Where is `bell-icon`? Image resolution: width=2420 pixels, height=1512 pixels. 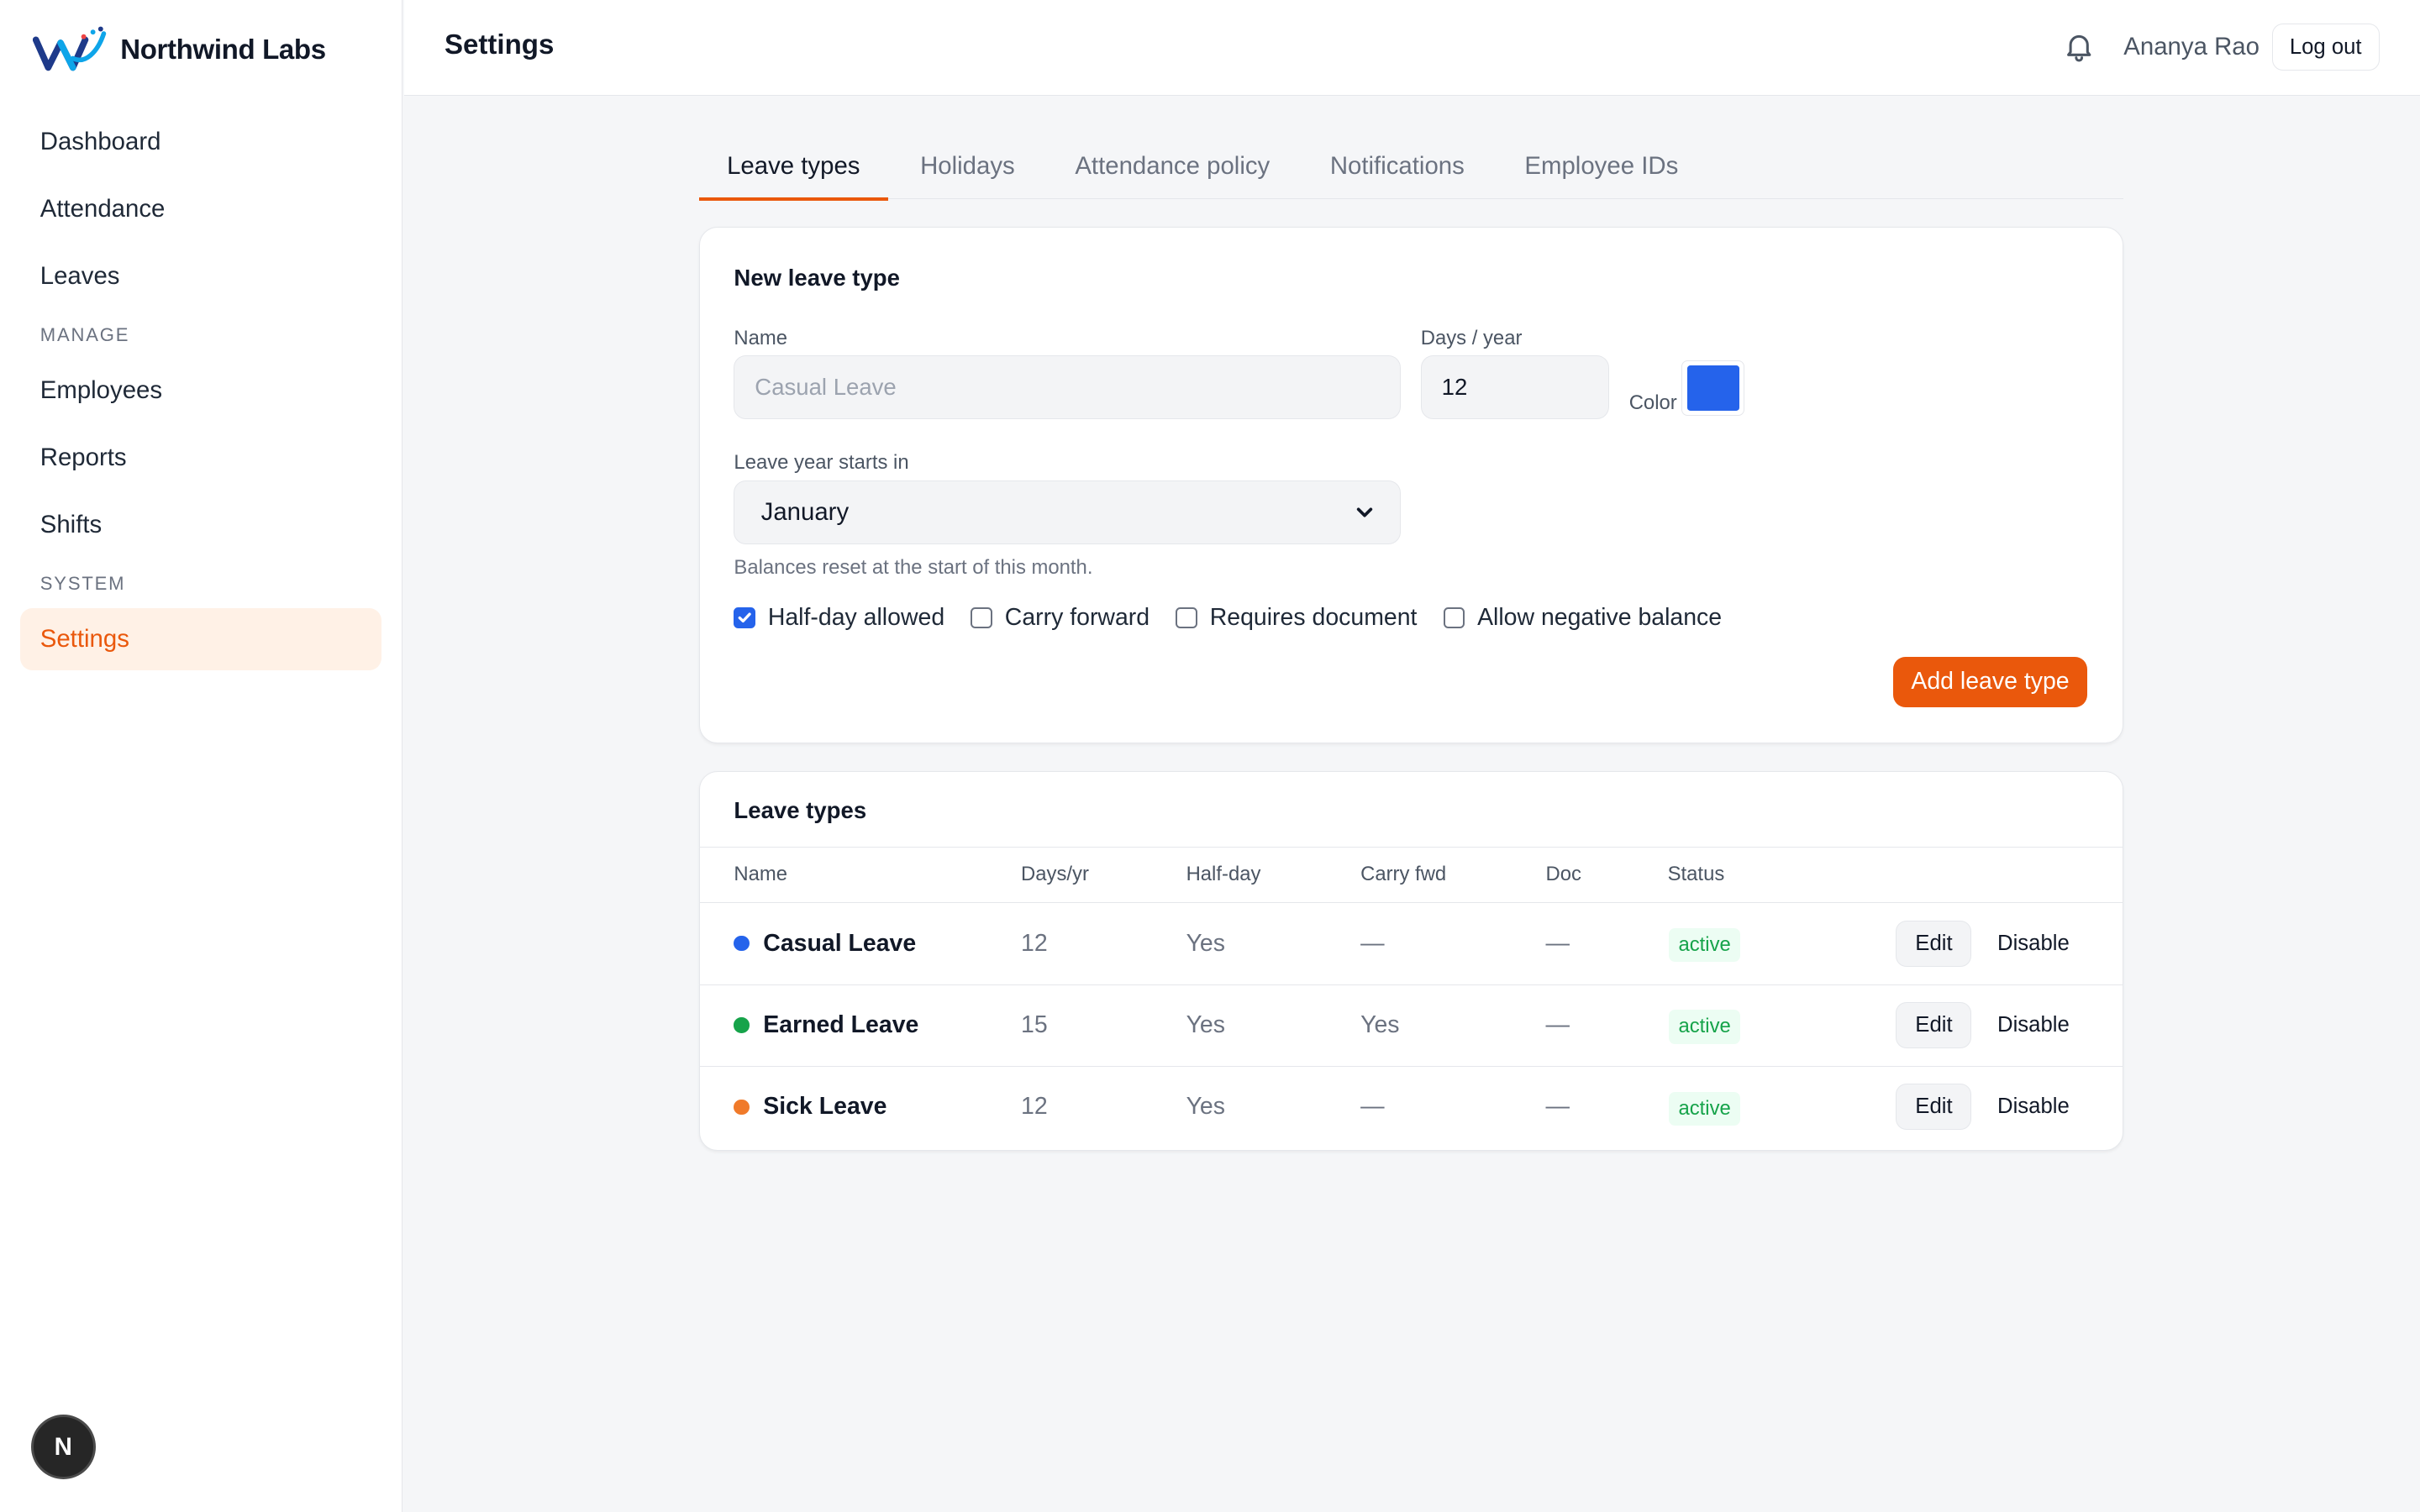 bell-icon is located at coordinates (2079, 46).